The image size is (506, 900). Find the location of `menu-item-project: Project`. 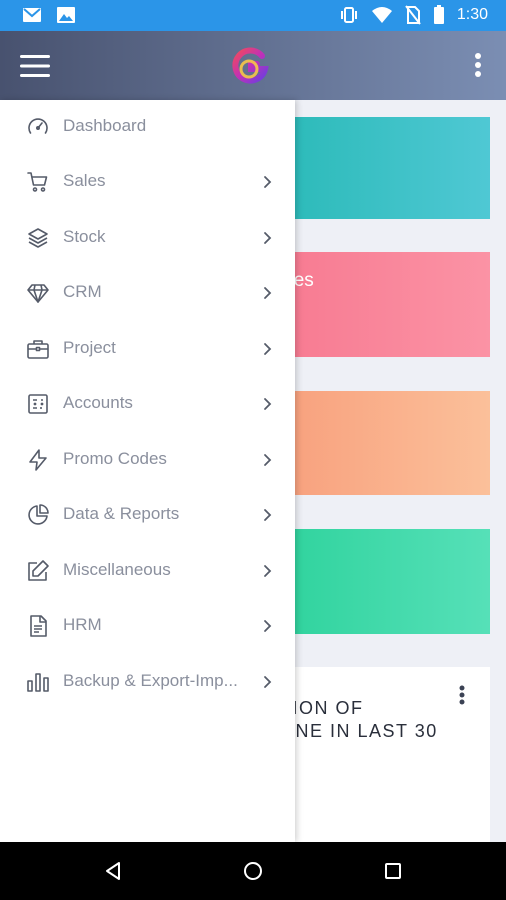

menu-item-project: Project is located at coordinates (147, 349).